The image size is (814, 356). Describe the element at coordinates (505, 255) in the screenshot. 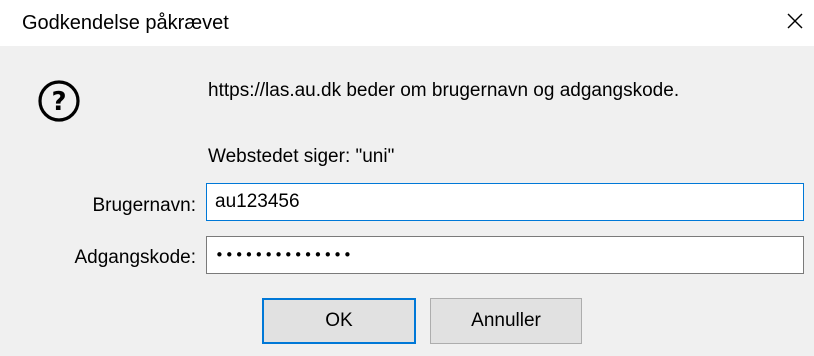

I see `password-field` at that location.